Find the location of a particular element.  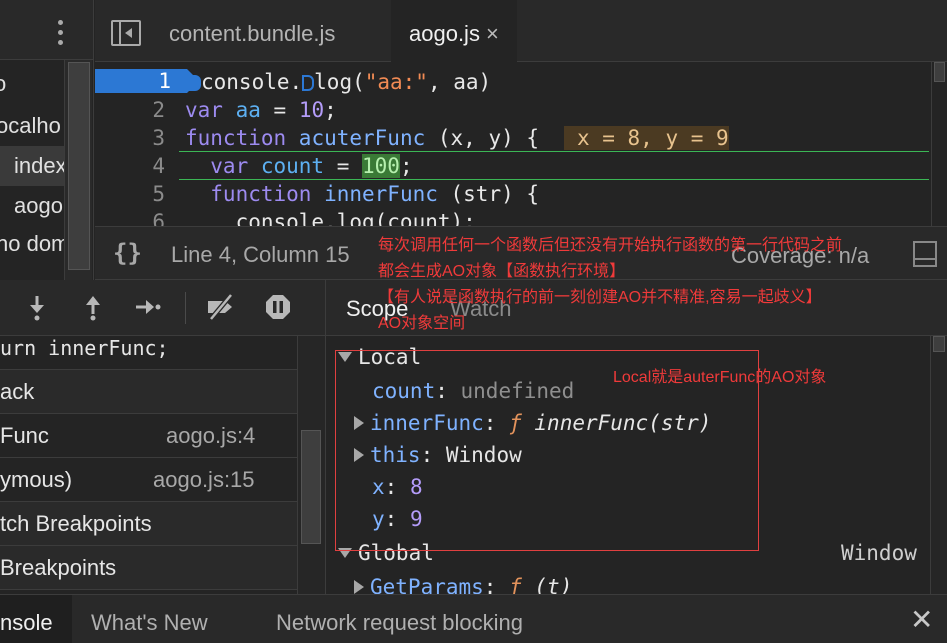

editor-scrollbar is located at coordinates (939, 144).